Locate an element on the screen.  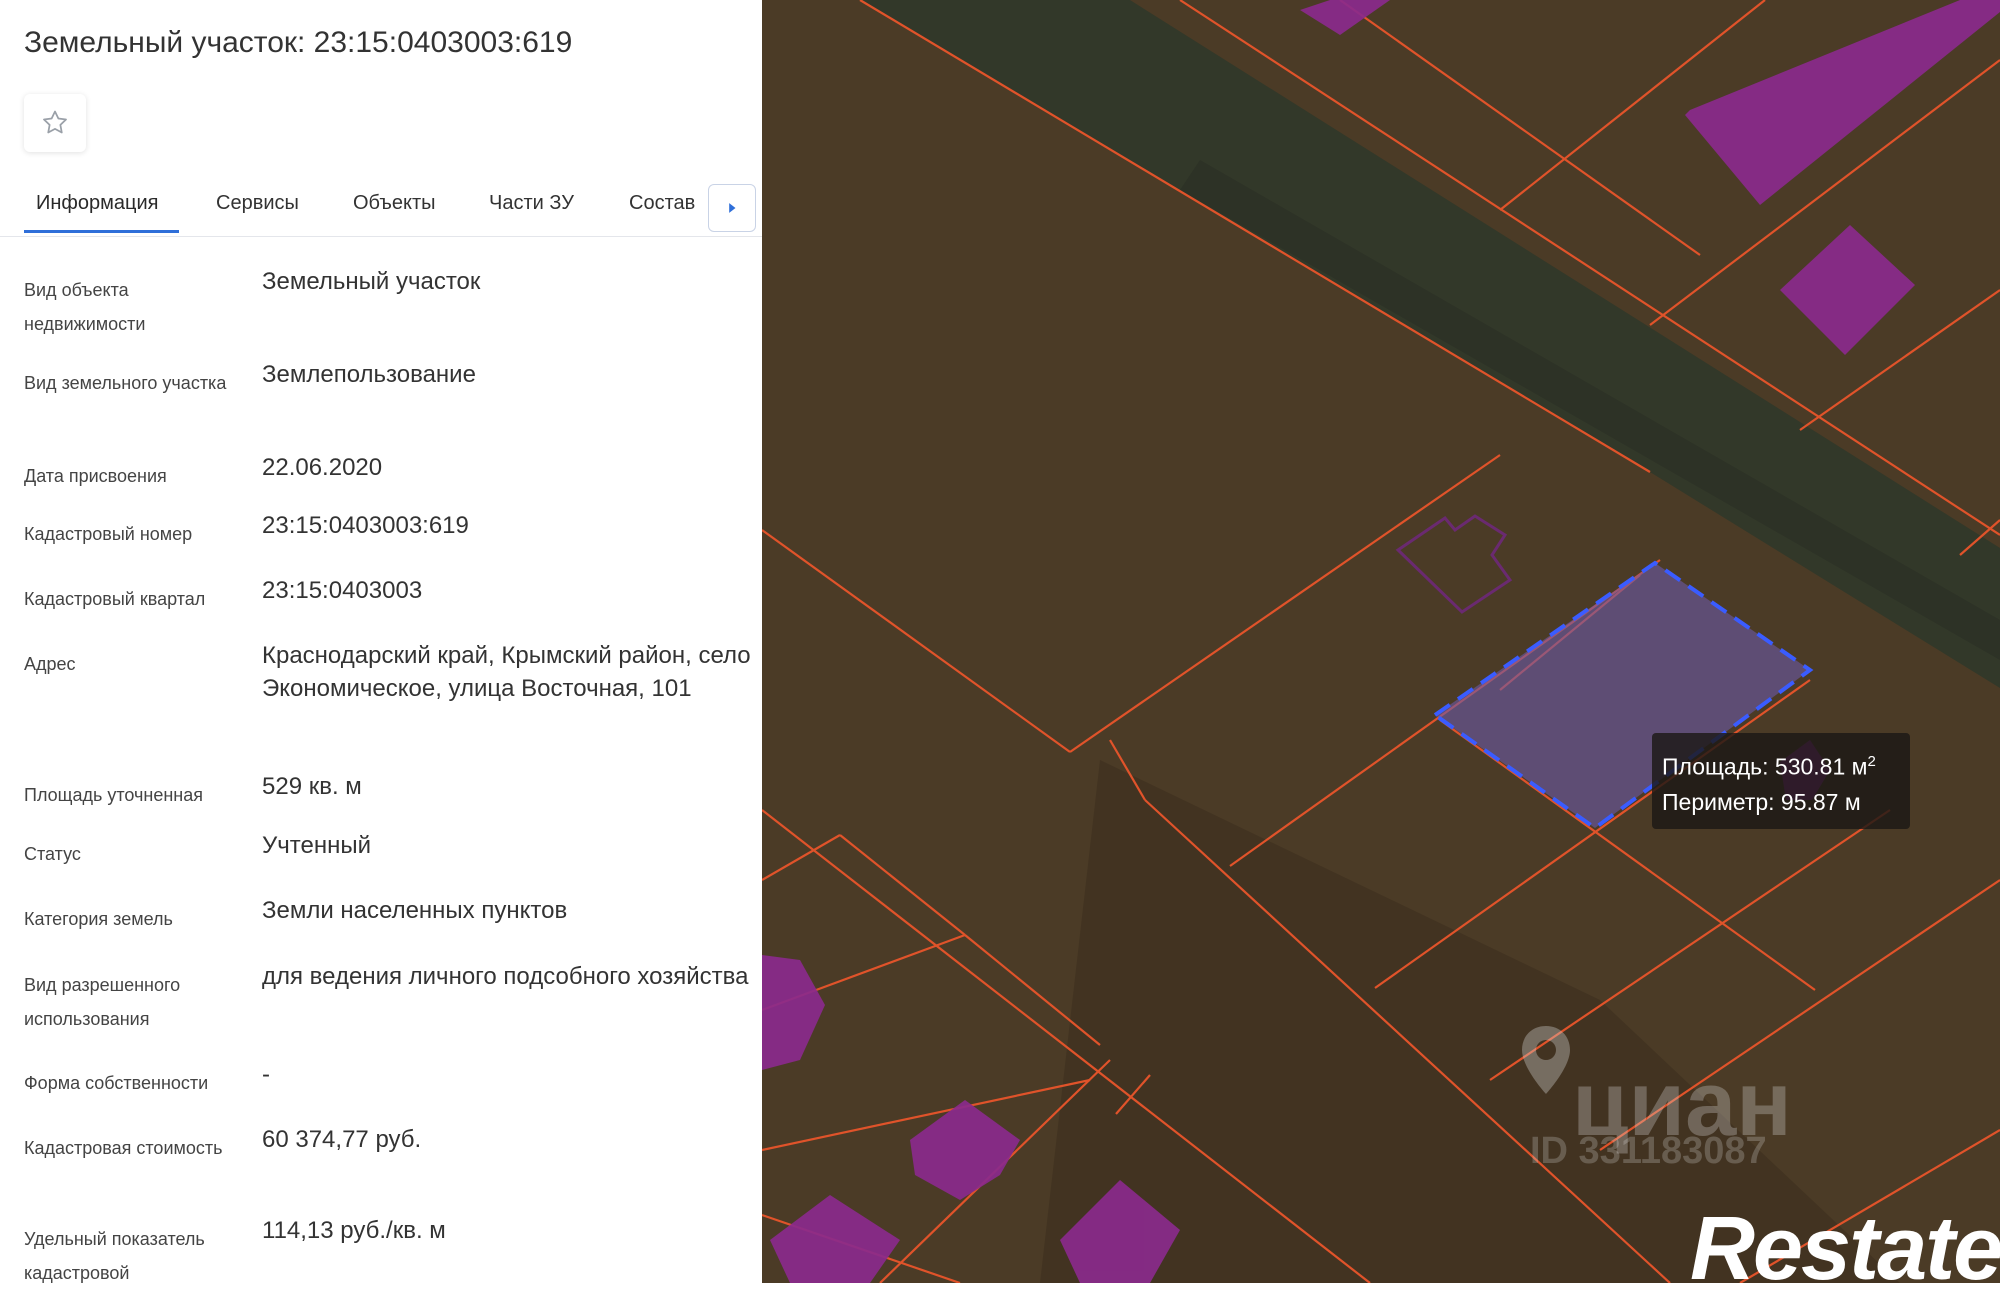
info-label: Вид земельного участка is located at coordinates (125, 383).